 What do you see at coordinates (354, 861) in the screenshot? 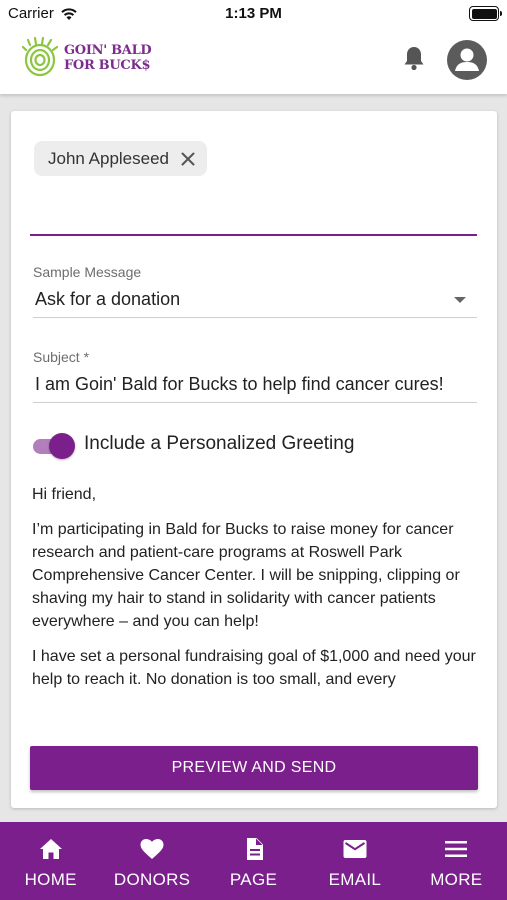
I see `tab-email: EMAIL` at bounding box center [354, 861].